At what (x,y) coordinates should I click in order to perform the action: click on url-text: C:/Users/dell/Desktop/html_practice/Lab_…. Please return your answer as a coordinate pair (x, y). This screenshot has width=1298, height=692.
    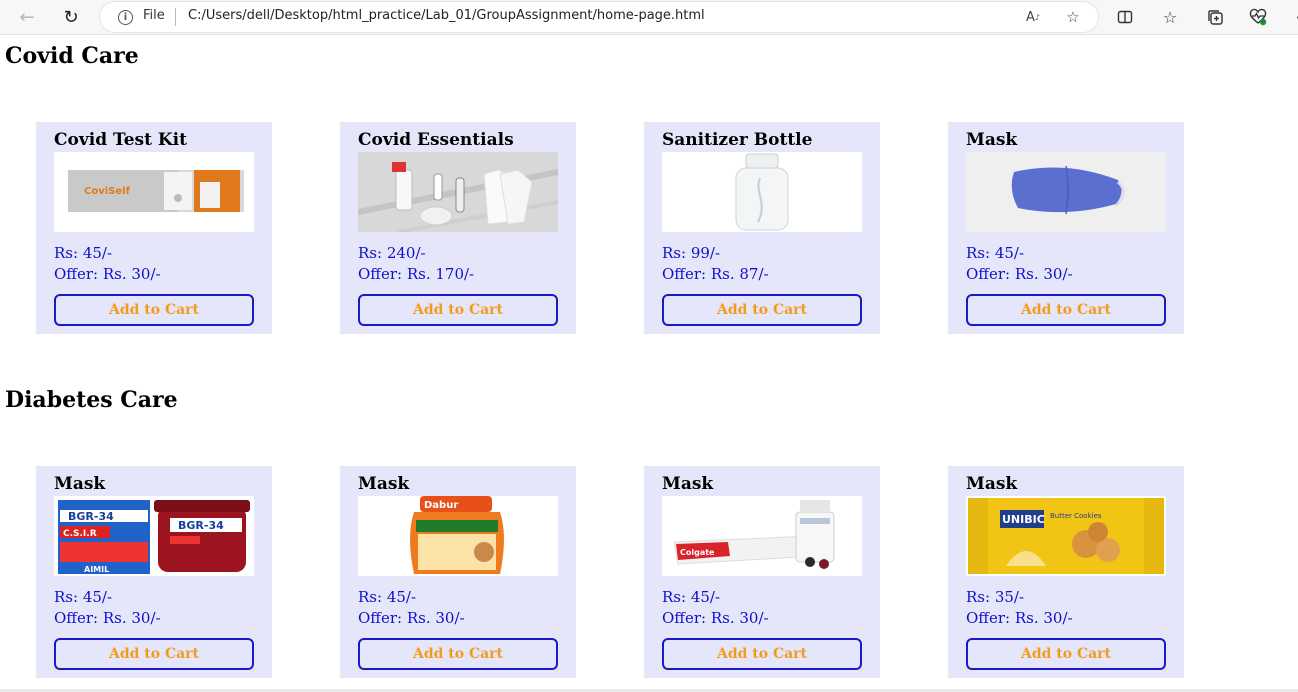
    Looking at the image, I should click on (446, 15).